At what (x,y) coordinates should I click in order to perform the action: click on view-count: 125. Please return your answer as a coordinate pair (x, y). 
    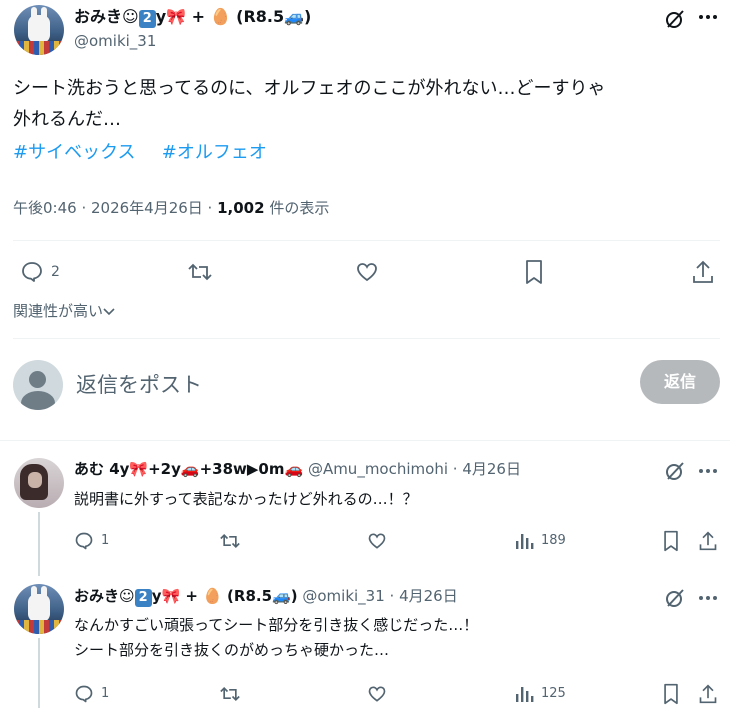
    Looking at the image, I should click on (553, 693).